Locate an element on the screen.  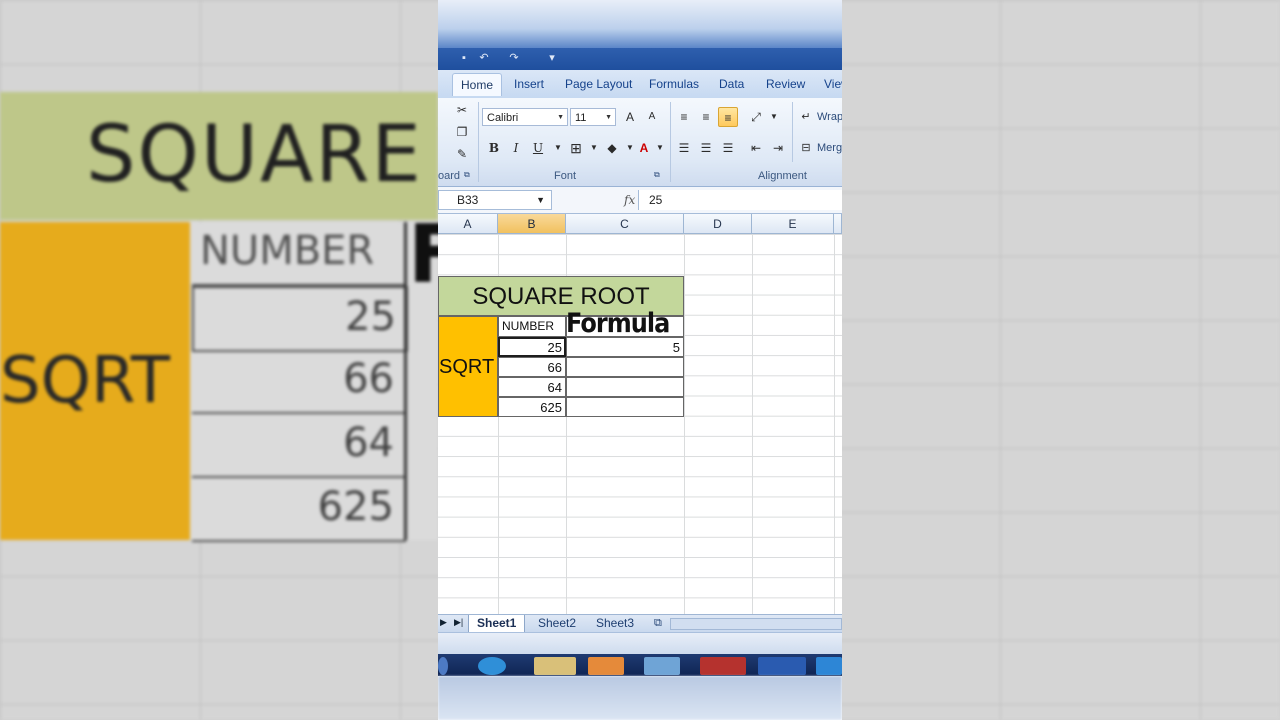
shrink-font-button: A is located at coordinates (652, 117).